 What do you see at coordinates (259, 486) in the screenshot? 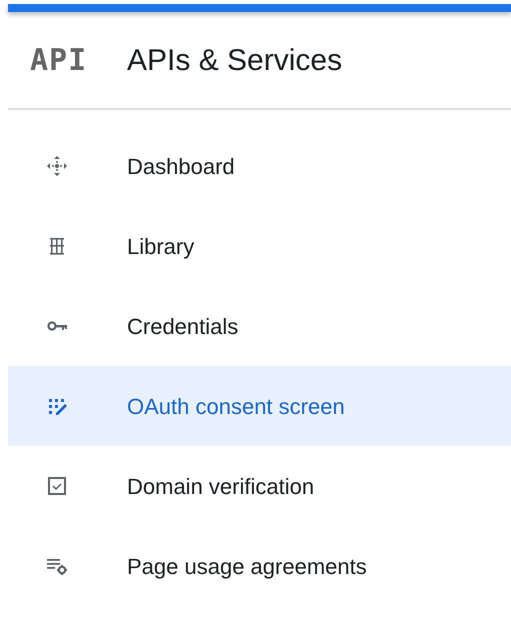
I see `nav-item: Domain verification` at bounding box center [259, 486].